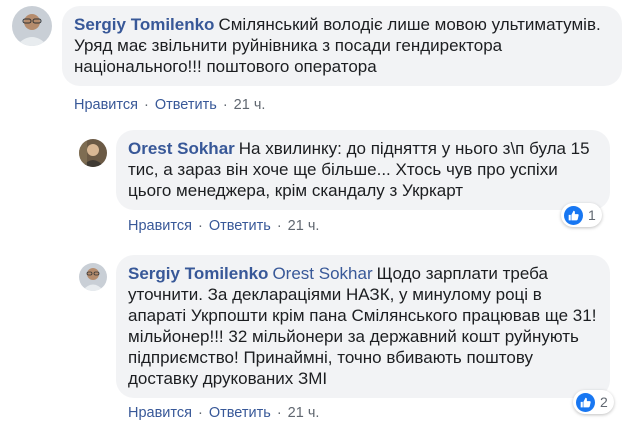  Describe the element at coordinates (322, 273) in the screenshot. I see `mention-link: Orest Sokhar` at that location.